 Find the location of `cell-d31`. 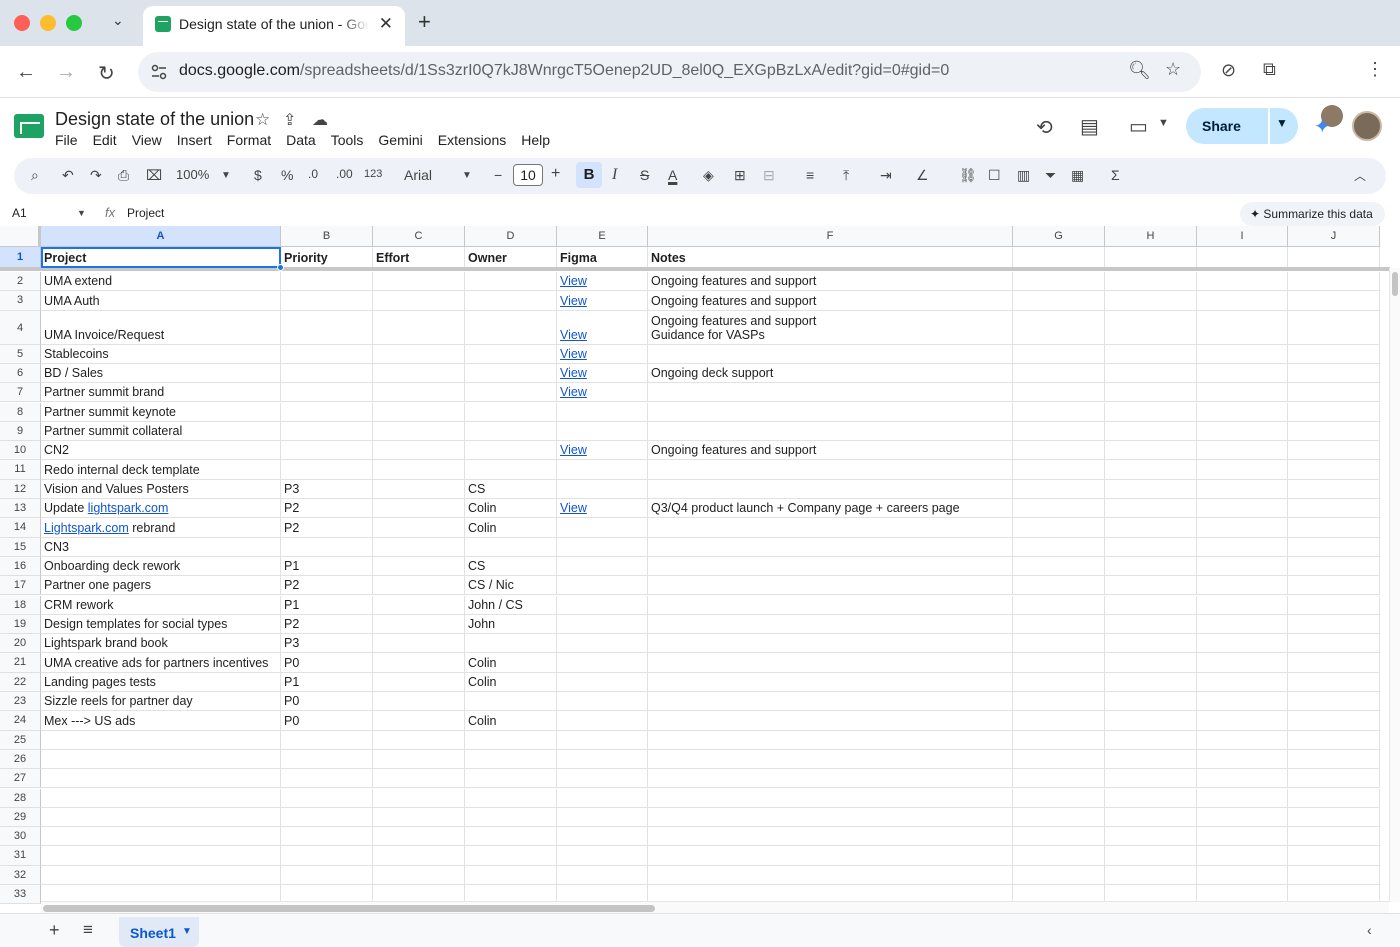

cell-d31 is located at coordinates (511, 856).